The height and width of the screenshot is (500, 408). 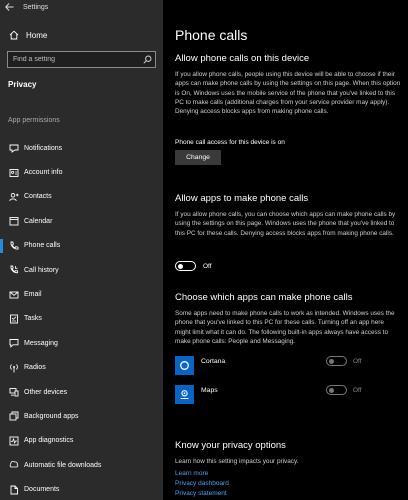 What do you see at coordinates (336, 361) in the screenshot?
I see `cortana-toggle` at bounding box center [336, 361].